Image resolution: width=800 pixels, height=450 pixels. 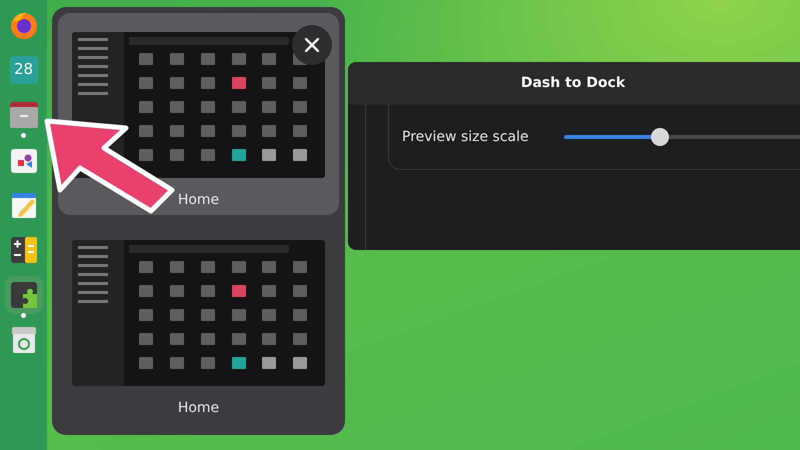 What do you see at coordinates (466, 137) in the screenshot?
I see `setting-label: Preview size scale` at bounding box center [466, 137].